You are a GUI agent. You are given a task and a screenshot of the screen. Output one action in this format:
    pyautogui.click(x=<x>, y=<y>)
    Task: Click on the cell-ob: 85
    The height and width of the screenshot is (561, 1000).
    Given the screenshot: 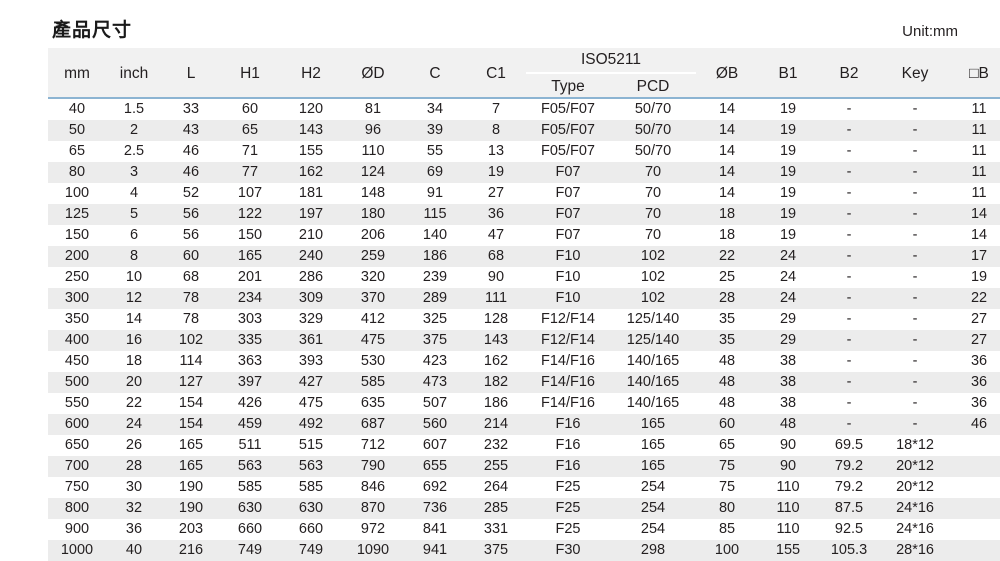 What is the action you would take?
    pyautogui.click(x=727, y=529)
    